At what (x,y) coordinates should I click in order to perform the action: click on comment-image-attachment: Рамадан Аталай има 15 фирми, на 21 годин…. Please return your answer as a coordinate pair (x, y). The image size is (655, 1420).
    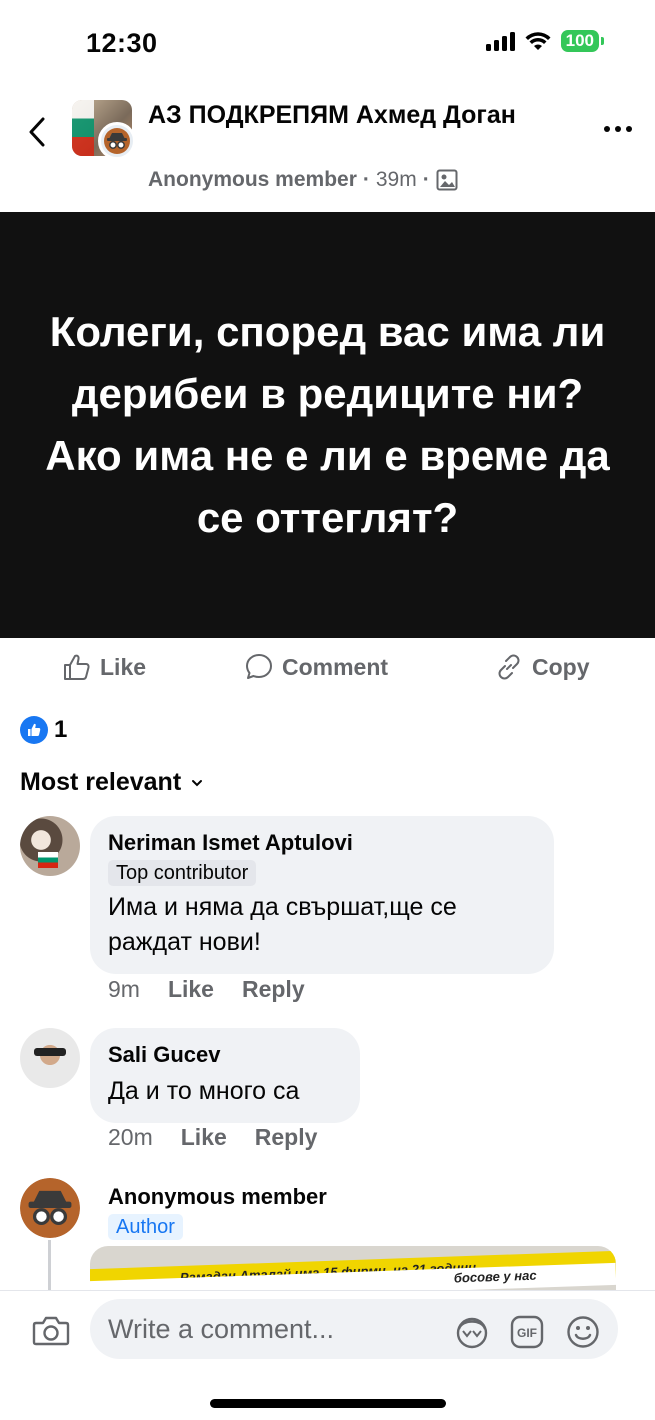
    Looking at the image, I should click on (353, 1268).